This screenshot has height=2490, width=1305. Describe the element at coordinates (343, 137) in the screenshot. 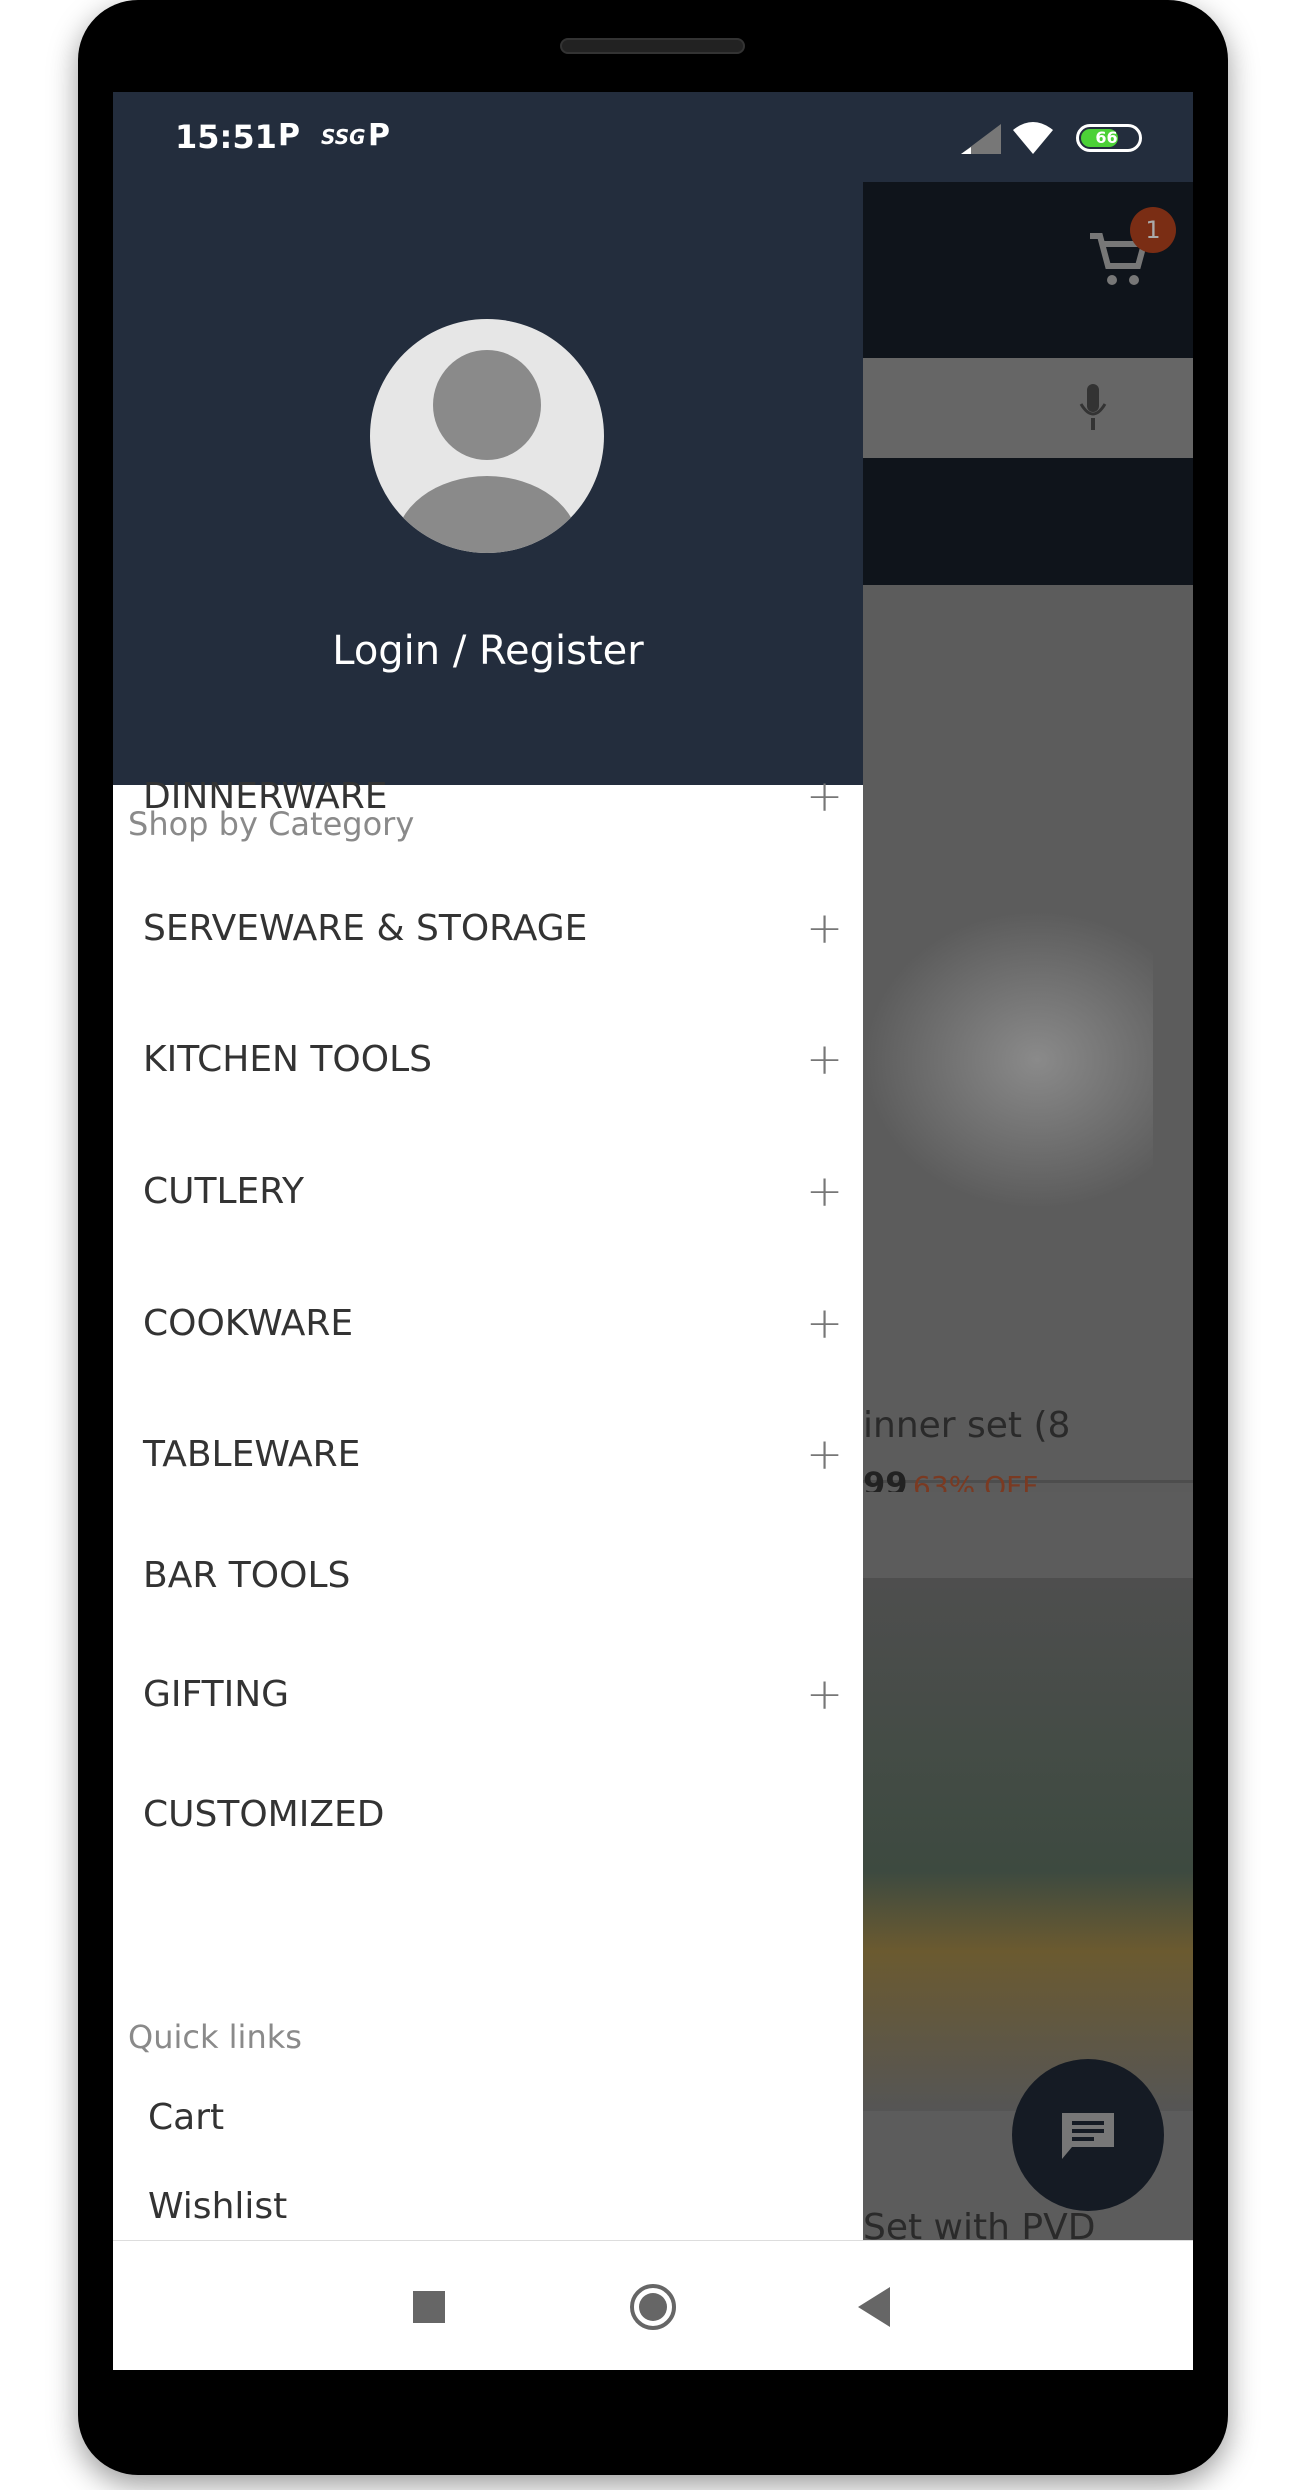

I see `ssg-icon: SSG` at that location.